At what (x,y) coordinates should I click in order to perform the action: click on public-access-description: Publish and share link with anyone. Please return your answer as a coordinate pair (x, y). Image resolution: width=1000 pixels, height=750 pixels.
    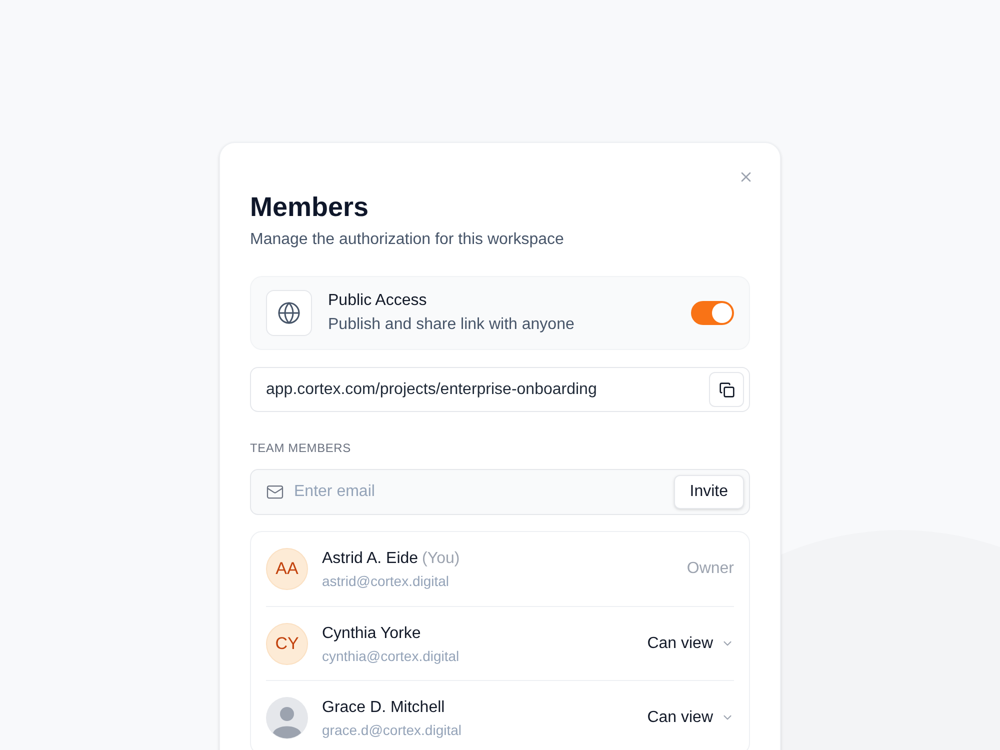
    Looking at the image, I should click on (452, 325).